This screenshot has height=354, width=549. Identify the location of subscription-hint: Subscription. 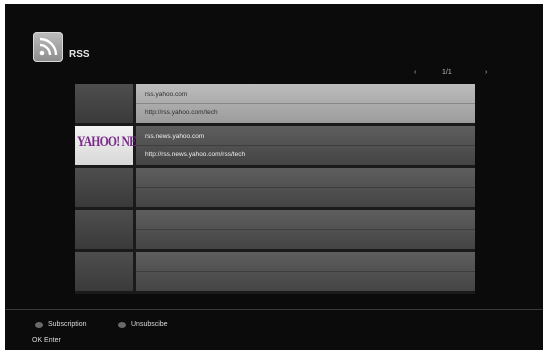
(67, 324).